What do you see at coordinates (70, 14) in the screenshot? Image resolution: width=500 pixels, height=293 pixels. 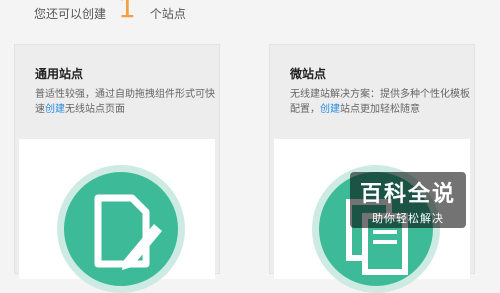 I see `quota-prefix-text: 您还可以创建` at bounding box center [70, 14].